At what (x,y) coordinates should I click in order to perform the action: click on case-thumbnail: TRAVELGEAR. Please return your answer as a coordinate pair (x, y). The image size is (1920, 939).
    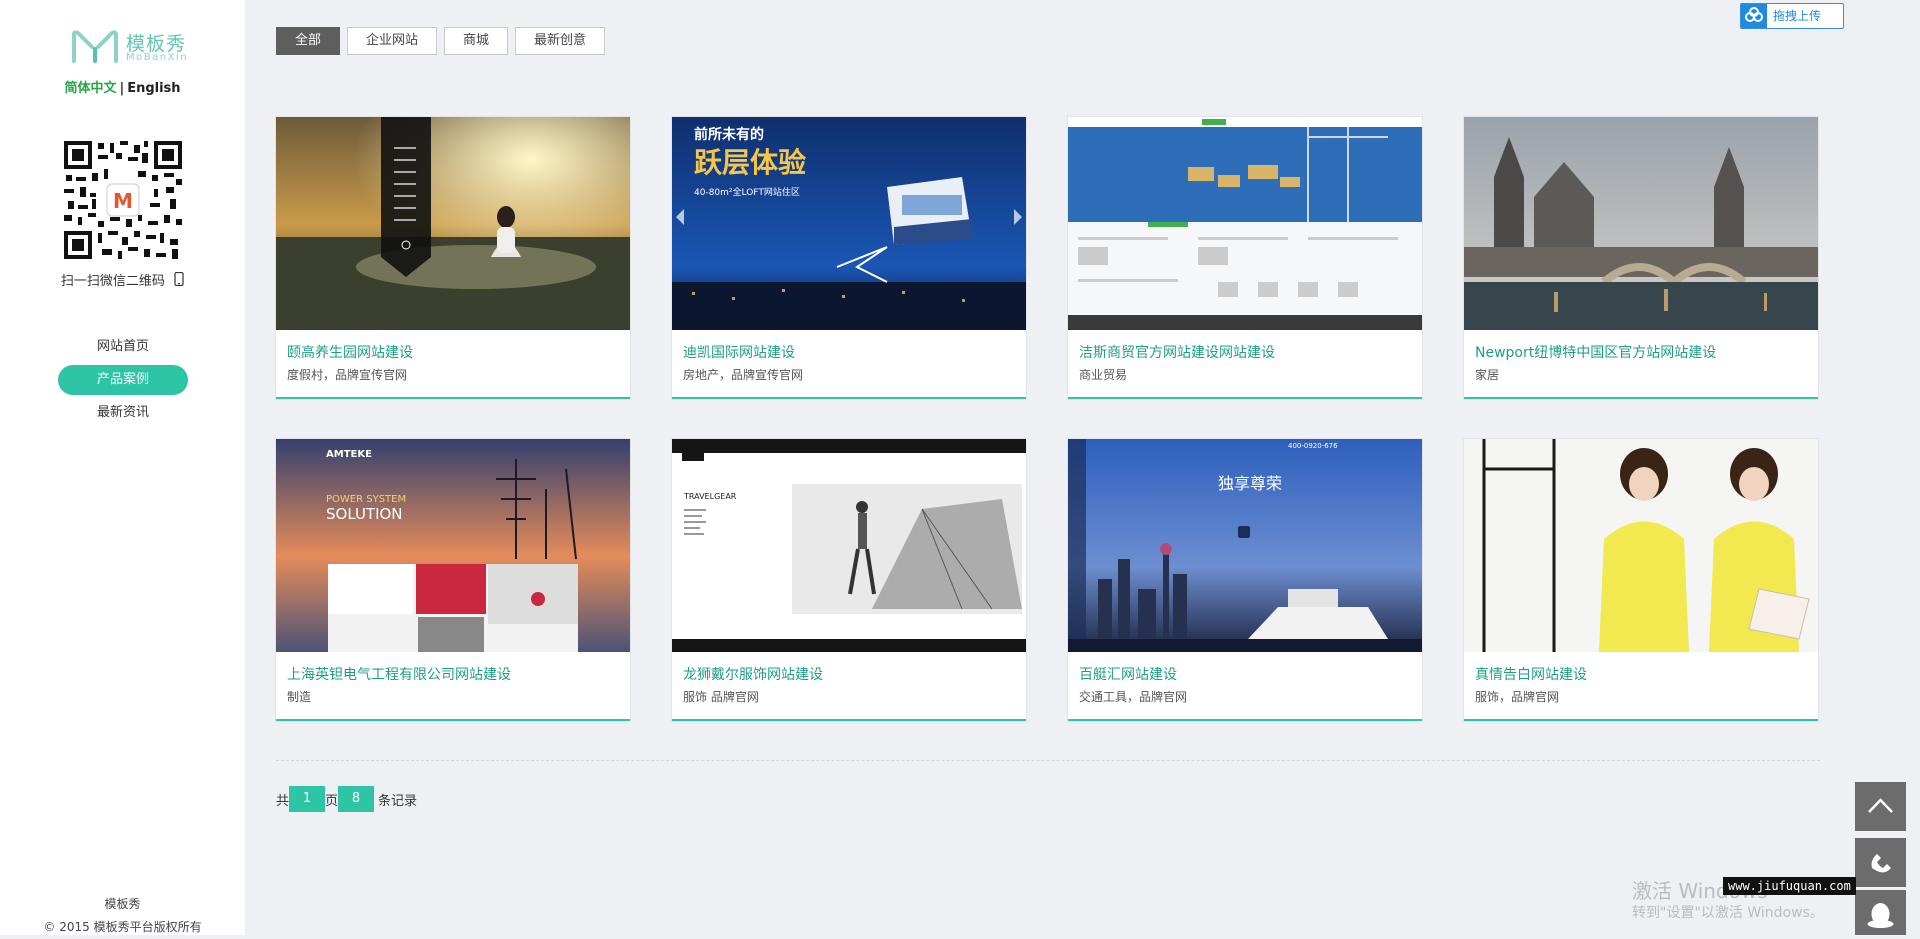
    Looking at the image, I should click on (849, 545).